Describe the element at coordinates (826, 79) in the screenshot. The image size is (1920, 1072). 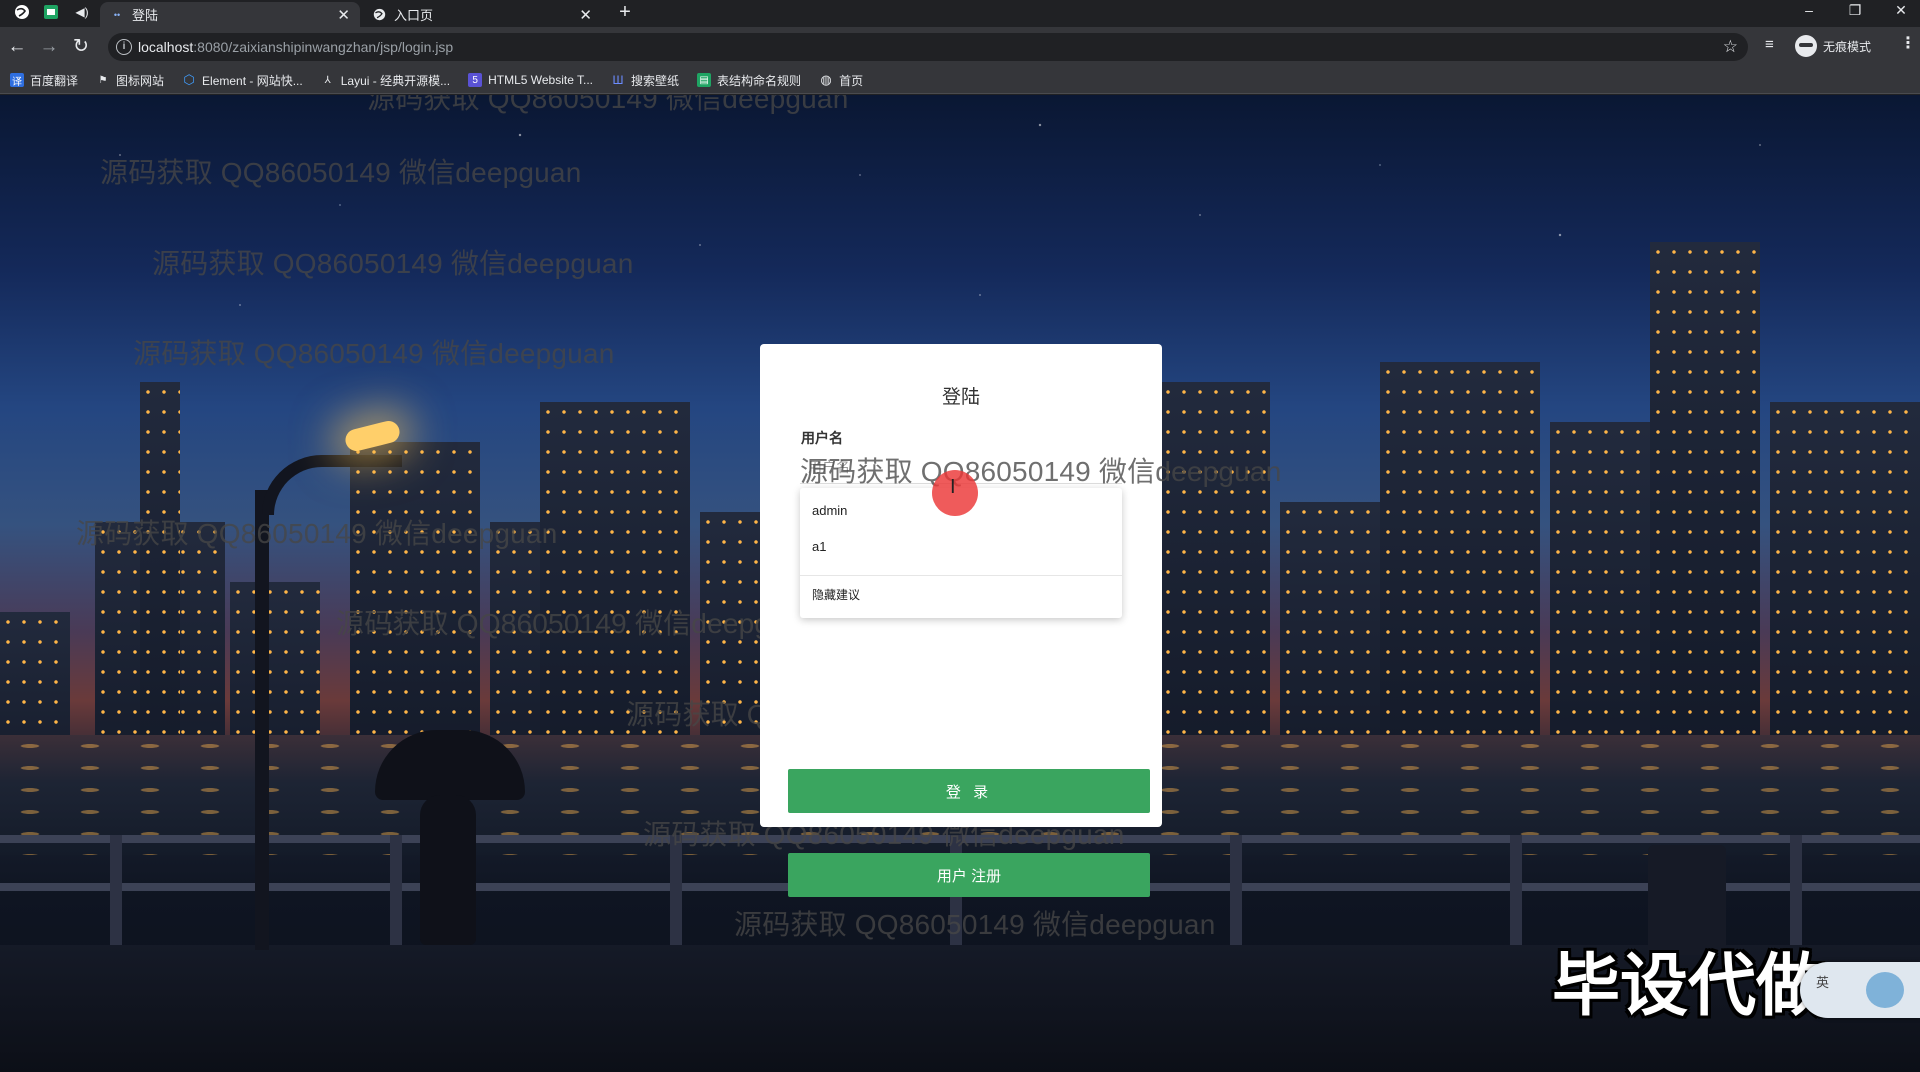
I see `globe-icon: ◍` at that location.